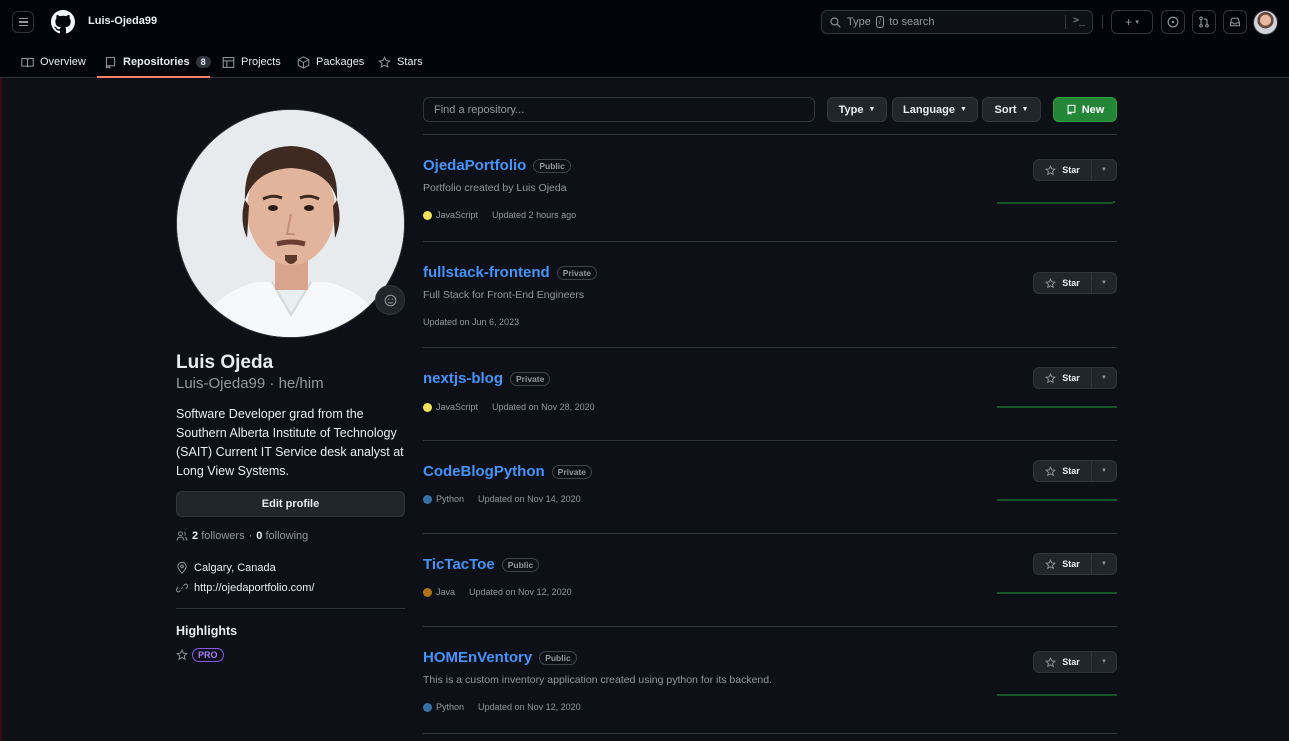 The width and height of the screenshot is (1289, 741). Describe the element at coordinates (290, 504) in the screenshot. I see `edit-profile-button: Edit profile` at that location.